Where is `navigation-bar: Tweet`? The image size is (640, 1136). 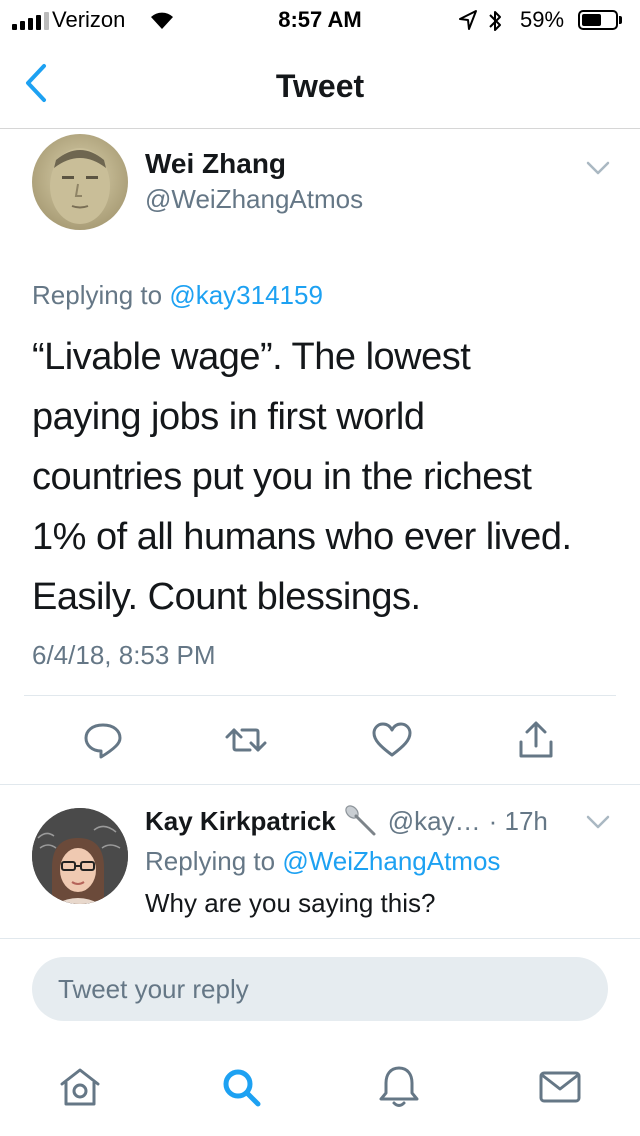
navigation-bar: Tweet is located at coordinates (320, 84).